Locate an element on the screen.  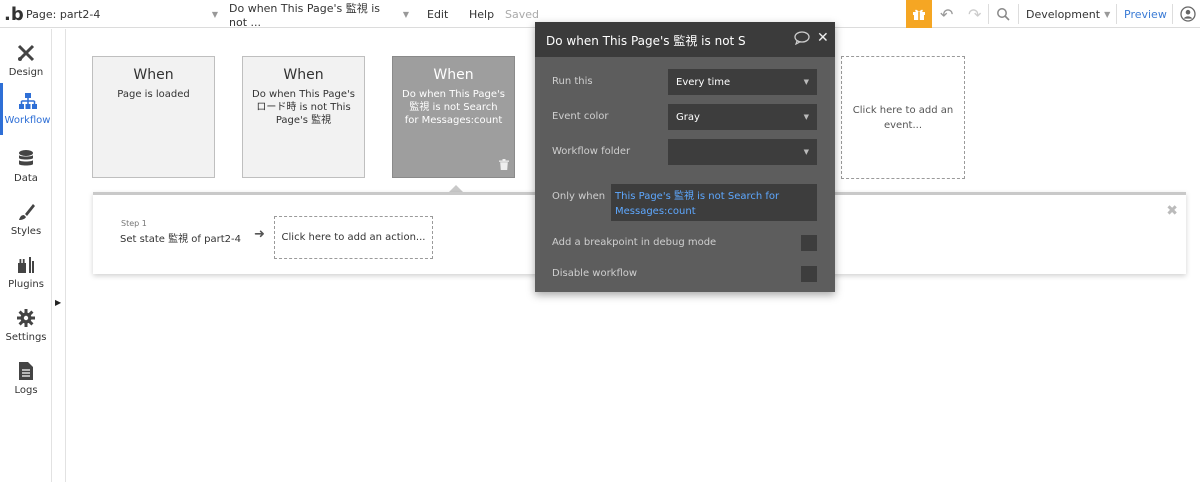
sidebar-item-data: Data is located at coordinates (26, 167).